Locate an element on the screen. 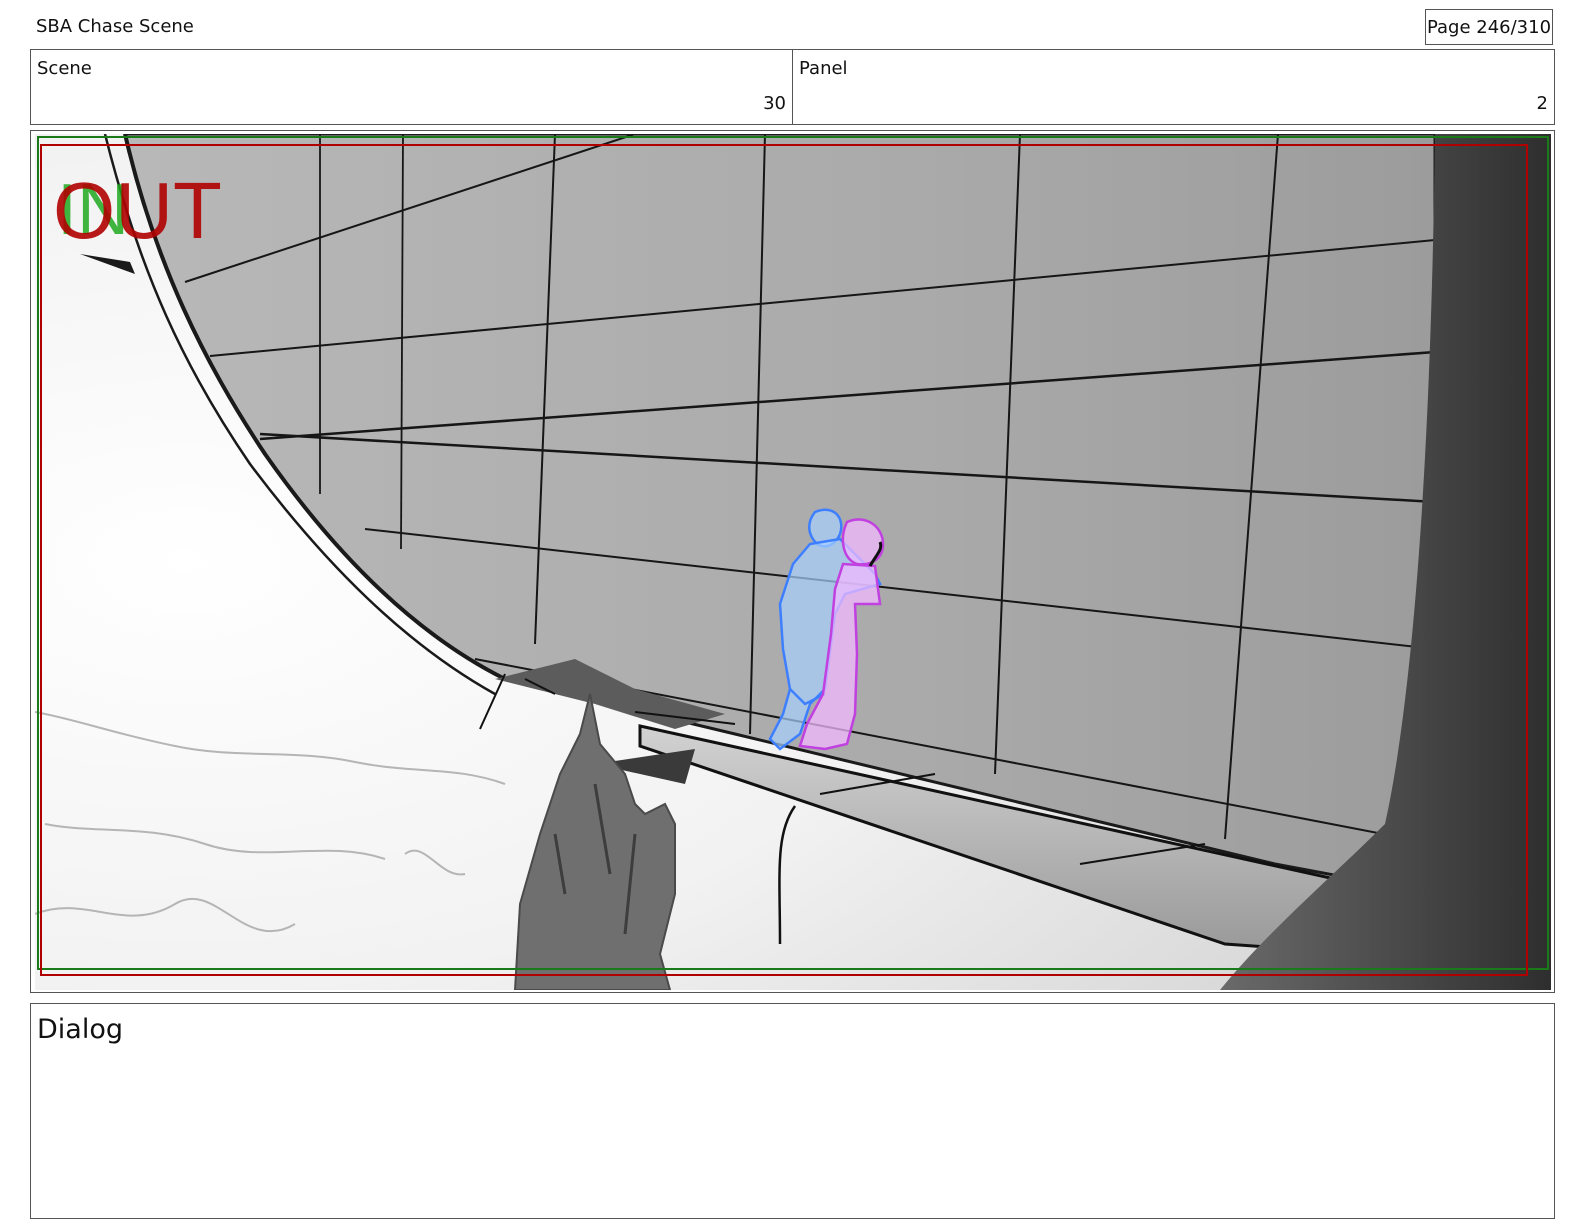  document-title: SBA Chase Scene is located at coordinates (115, 26).